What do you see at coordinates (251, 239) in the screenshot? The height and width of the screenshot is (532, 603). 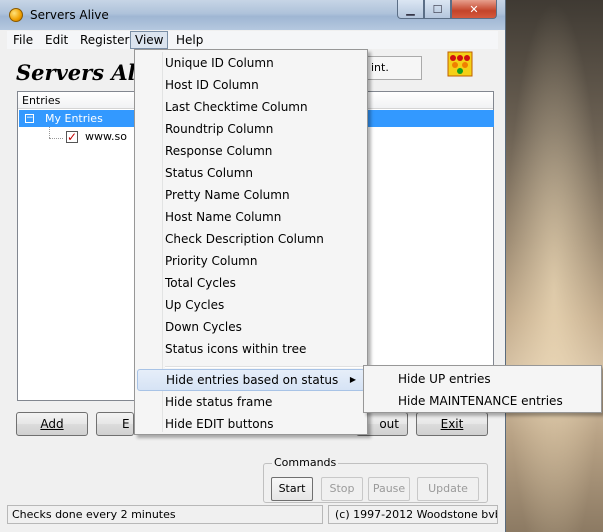 I see `menu-item-check-description-column: Check Description Column` at bounding box center [251, 239].